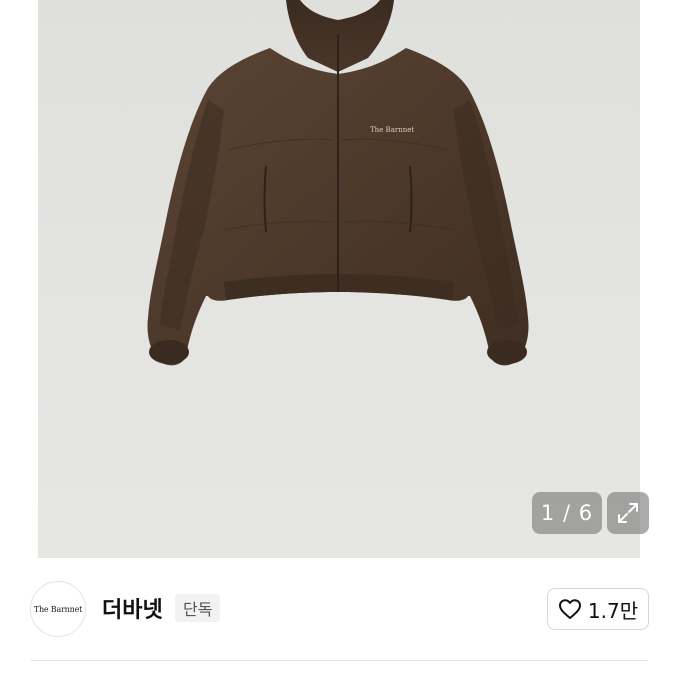 The width and height of the screenshot is (678, 678). I want to click on like-button: 1.7만, so click(598, 609).